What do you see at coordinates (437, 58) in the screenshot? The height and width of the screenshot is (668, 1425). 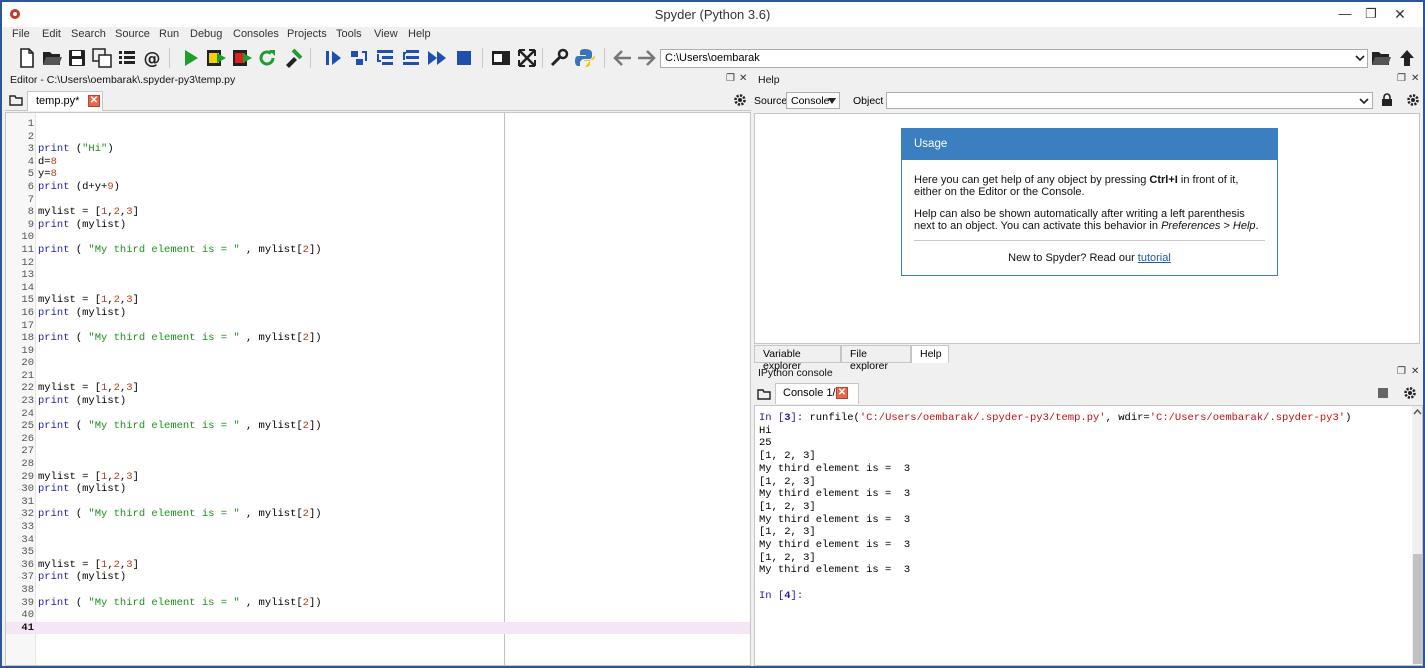 I see `continue-icon` at bounding box center [437, 58].